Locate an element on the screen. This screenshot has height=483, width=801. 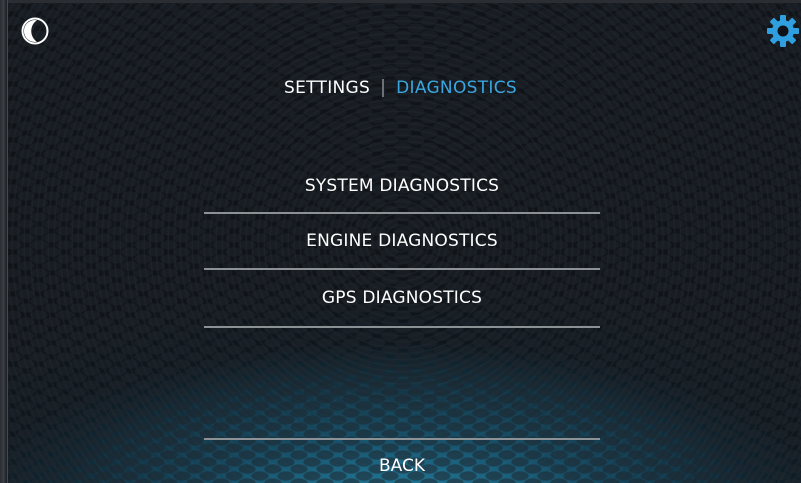
settings-button is located at coordinates (783, 31).